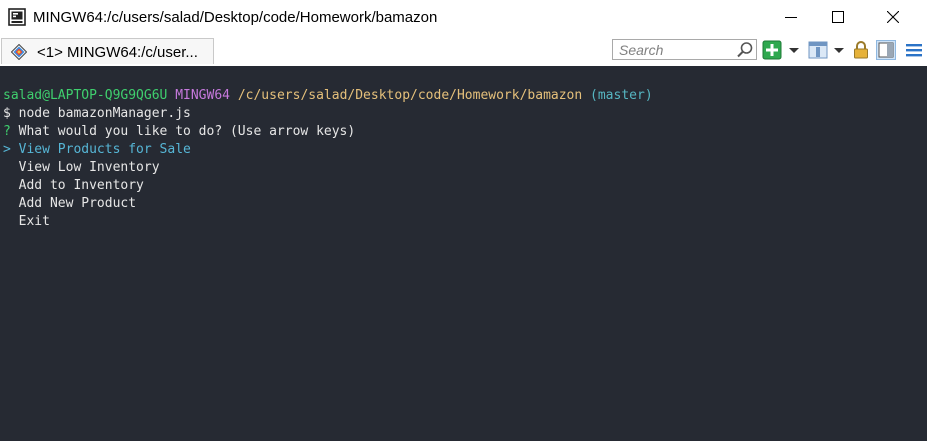 This screenshot has height=441, width=927. What do you see at coordinates (17, 17) in the screenshot?
I see `terminal-app-icon` at bounding box center [17, 17].